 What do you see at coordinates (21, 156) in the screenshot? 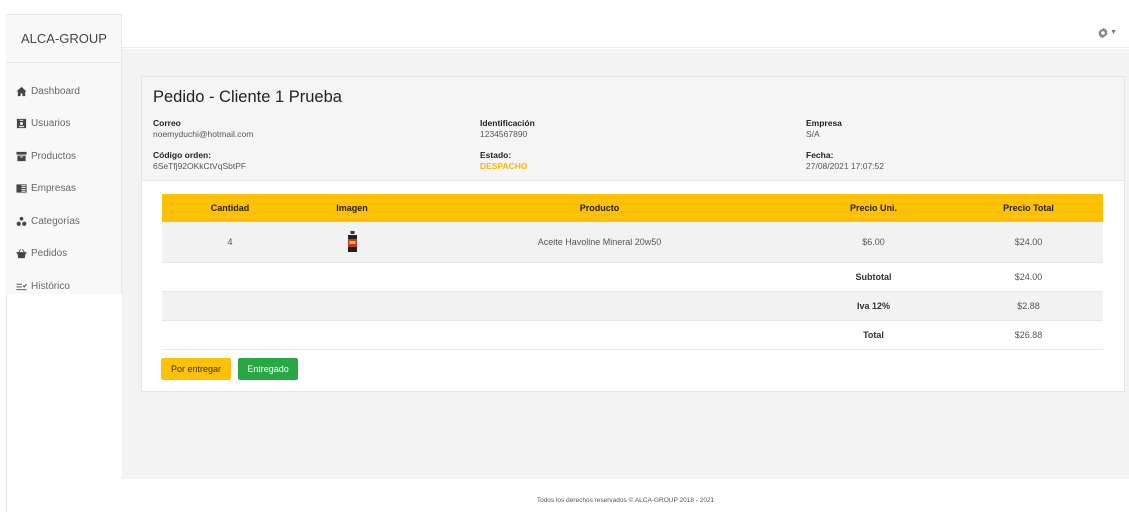
I see `archive-icon` at bounding box center [21, 156].